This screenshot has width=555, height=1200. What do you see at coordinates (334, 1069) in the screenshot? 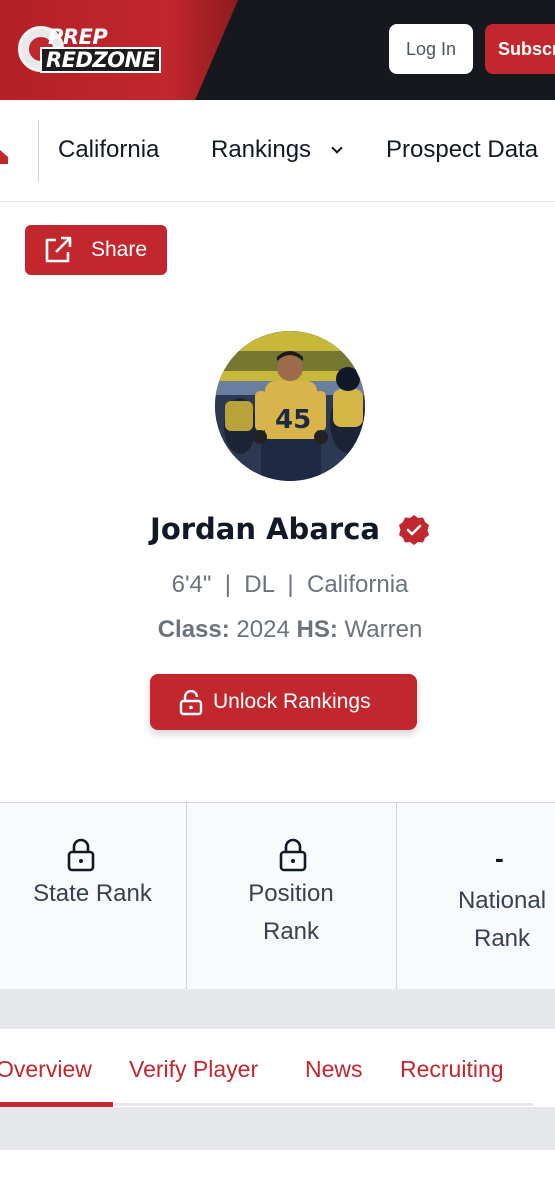
I see `tab-news: News` at bounding box center [334, 1069].